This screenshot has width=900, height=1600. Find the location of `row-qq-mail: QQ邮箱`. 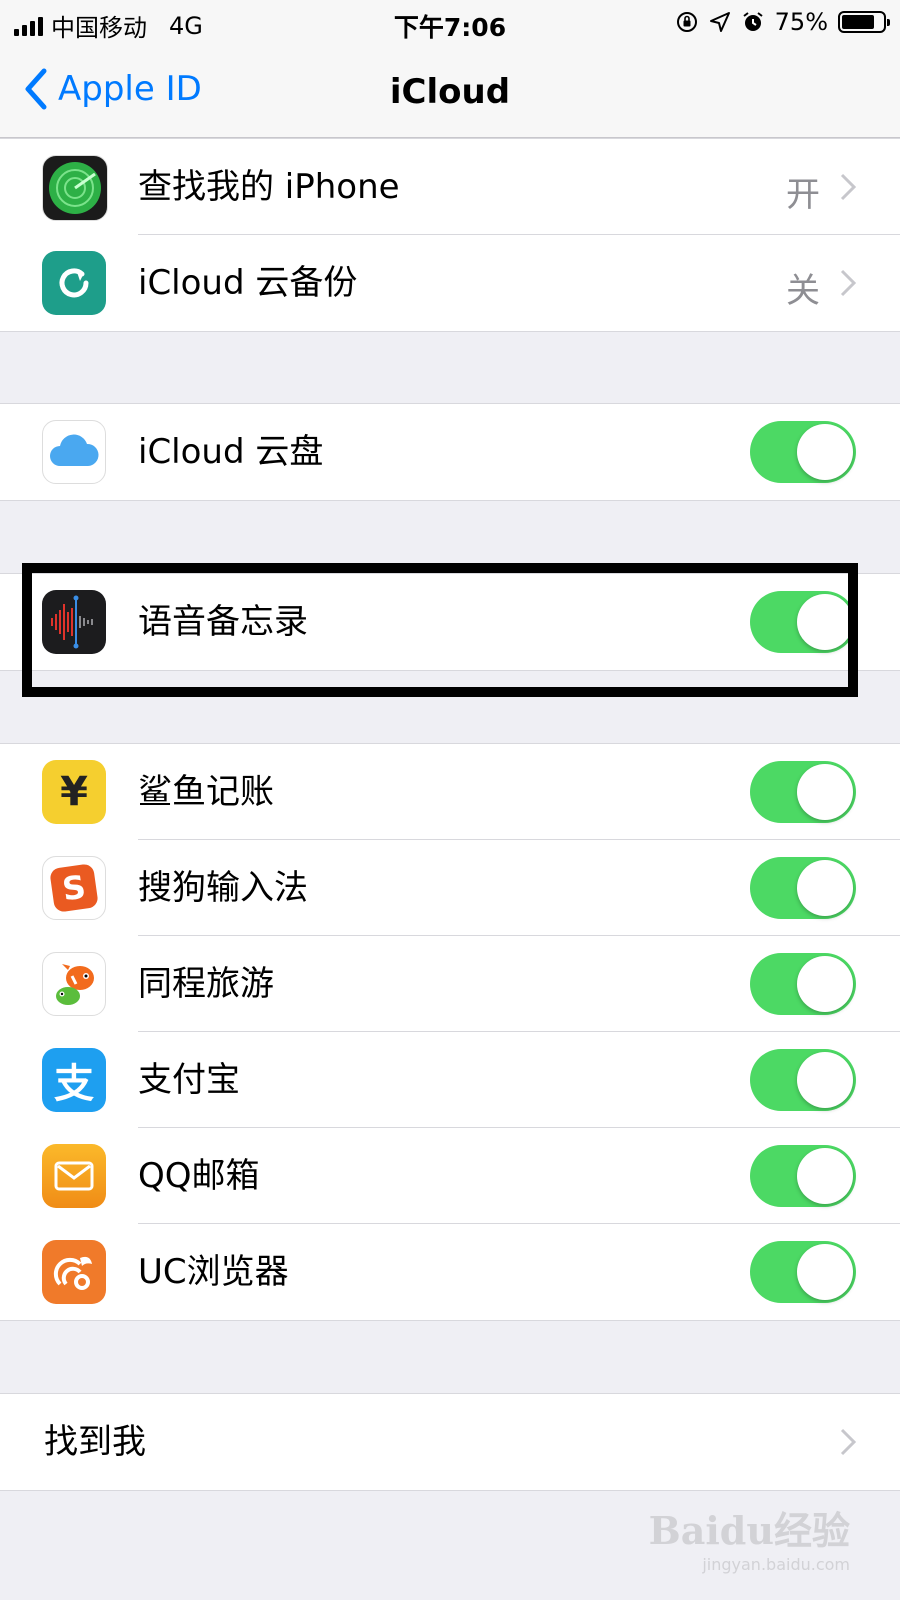

row-qq-mail: QQ邮箱 is located at coordinates (450, 1176).